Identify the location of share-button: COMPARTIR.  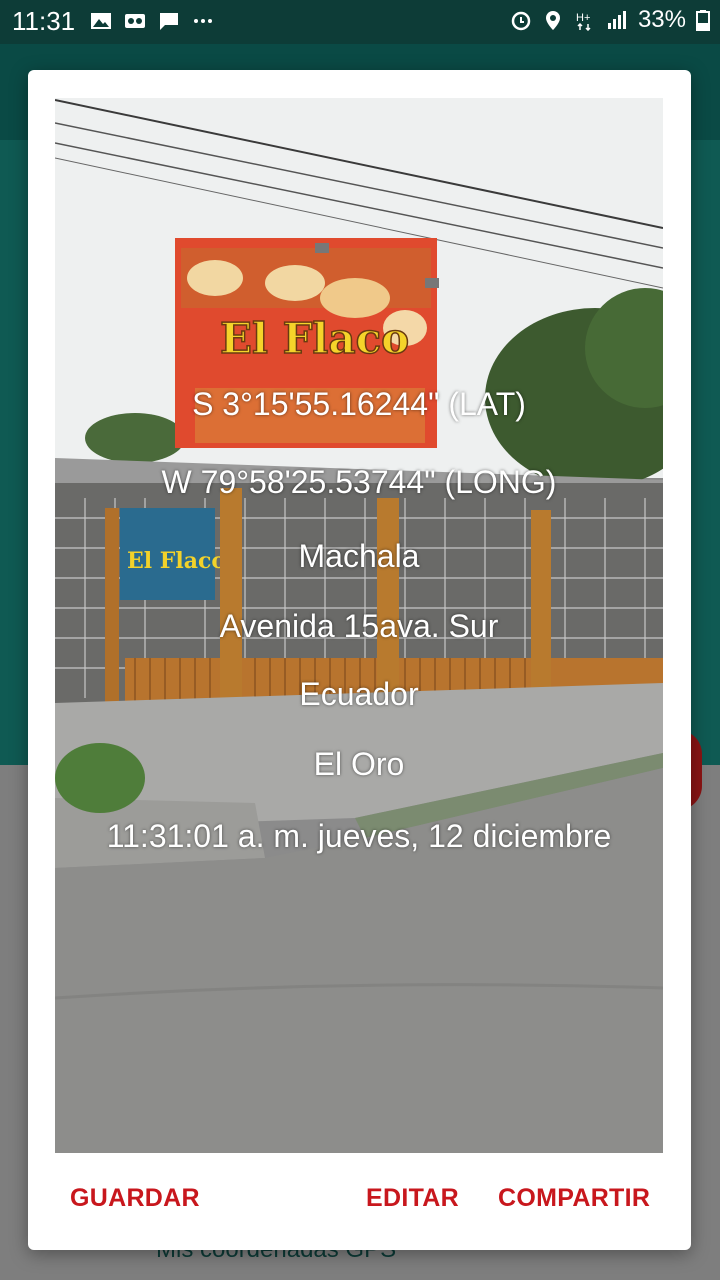
(574, 1198).